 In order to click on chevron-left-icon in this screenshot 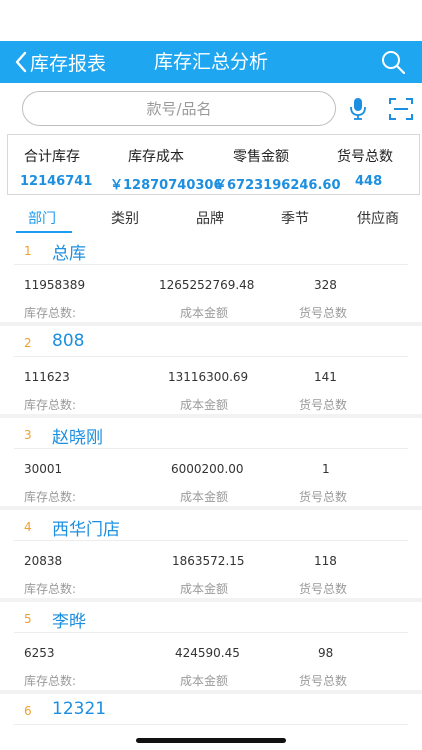, I will do `click(21, 62)`.